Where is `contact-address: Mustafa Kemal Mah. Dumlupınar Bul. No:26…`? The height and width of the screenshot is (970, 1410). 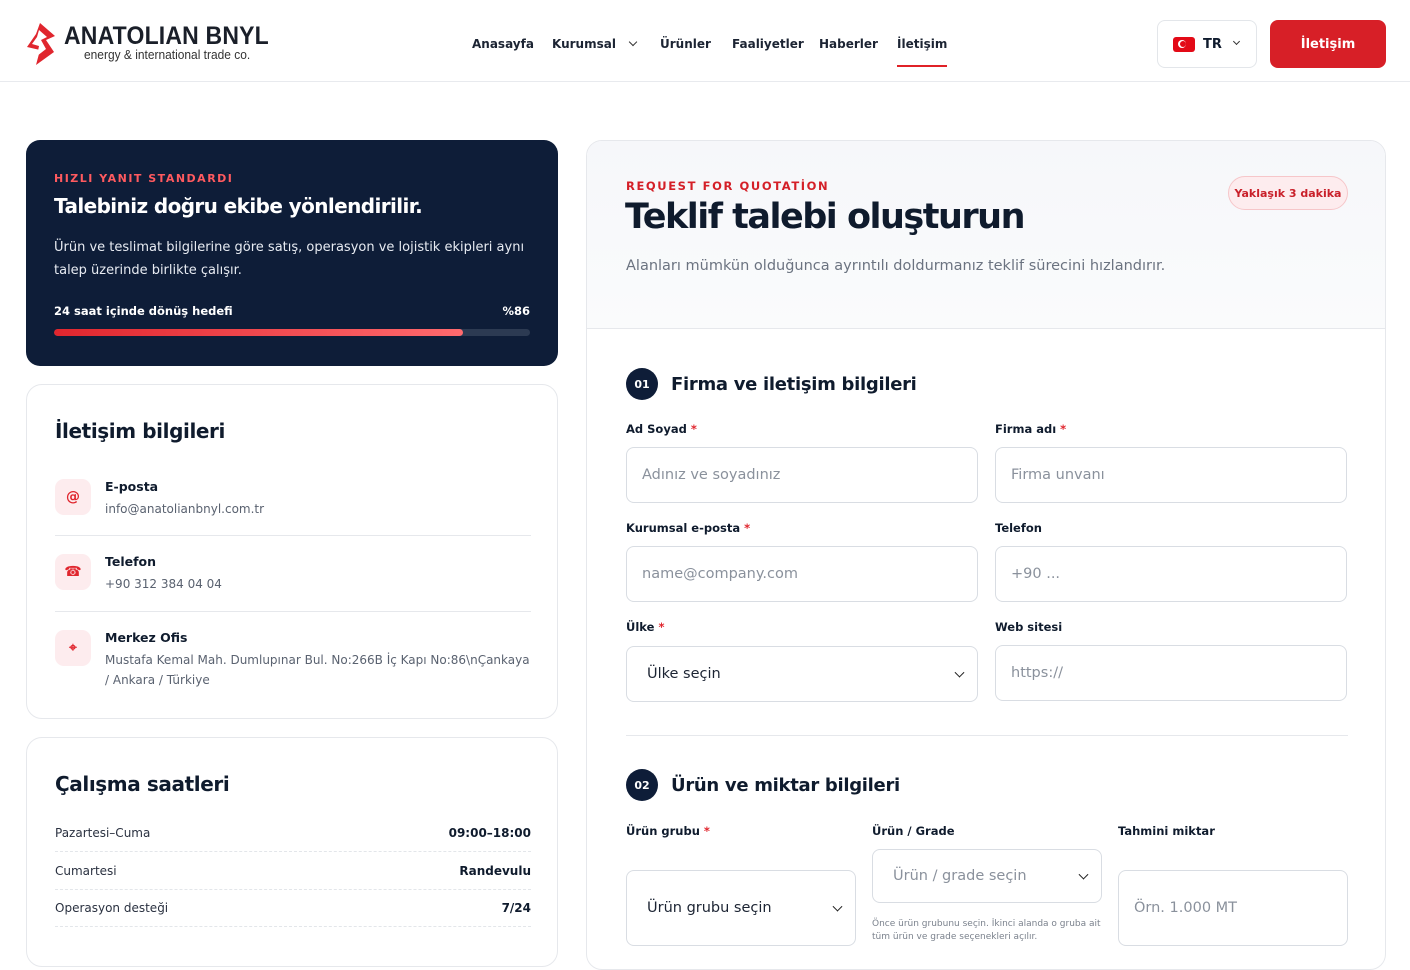 contact-address: Mustafa Kemal Mah. Dumlupınar Bul. No:26… is located at coordinates (317, 670).